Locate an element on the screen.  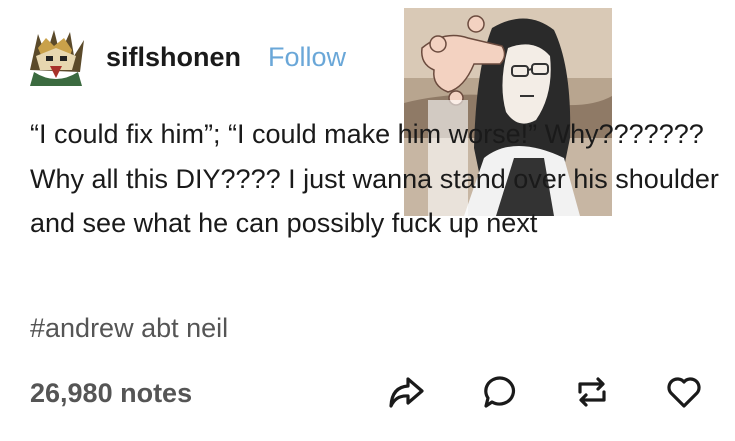
reply-icon is located at coordinates (500, 392).